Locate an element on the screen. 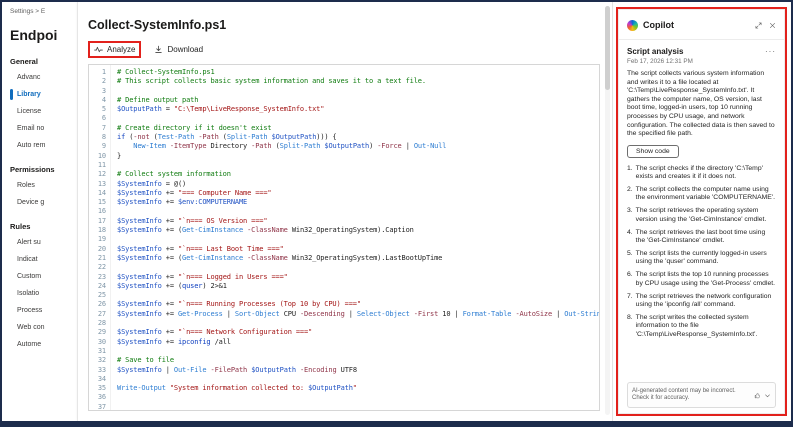  code-line: $SystemInfo += "`n=== OS Version ===" is located at coordinates (358, 221).